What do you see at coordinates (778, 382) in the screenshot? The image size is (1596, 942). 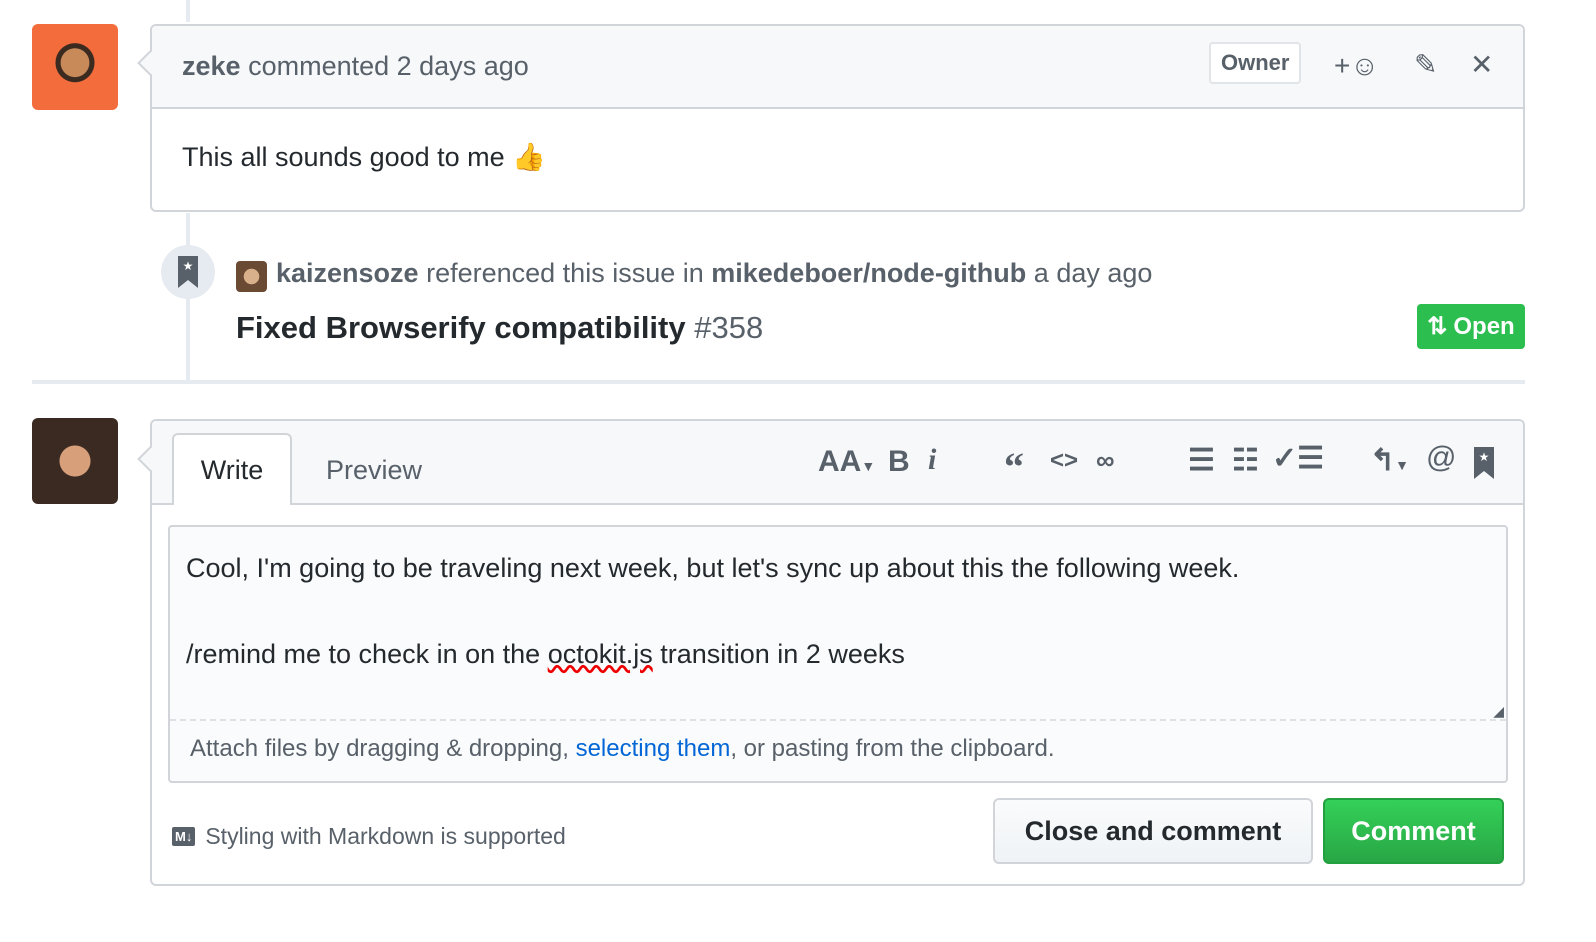 I see `timeline-divider` at bounding box center [778, 382].